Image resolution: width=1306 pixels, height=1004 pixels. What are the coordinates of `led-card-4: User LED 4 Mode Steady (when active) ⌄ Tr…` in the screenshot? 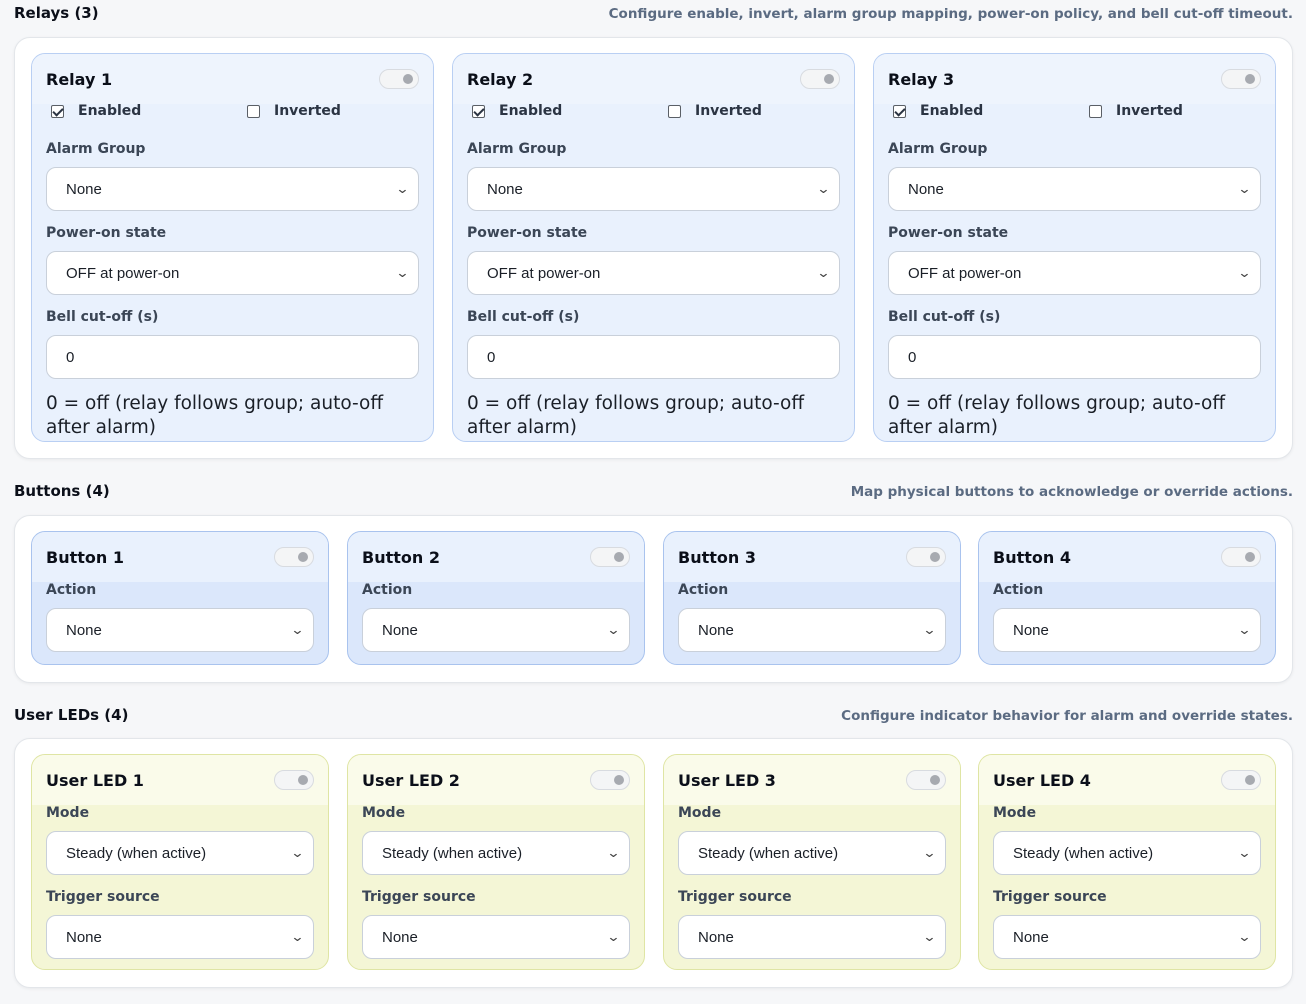 It's located at (1127, 862).